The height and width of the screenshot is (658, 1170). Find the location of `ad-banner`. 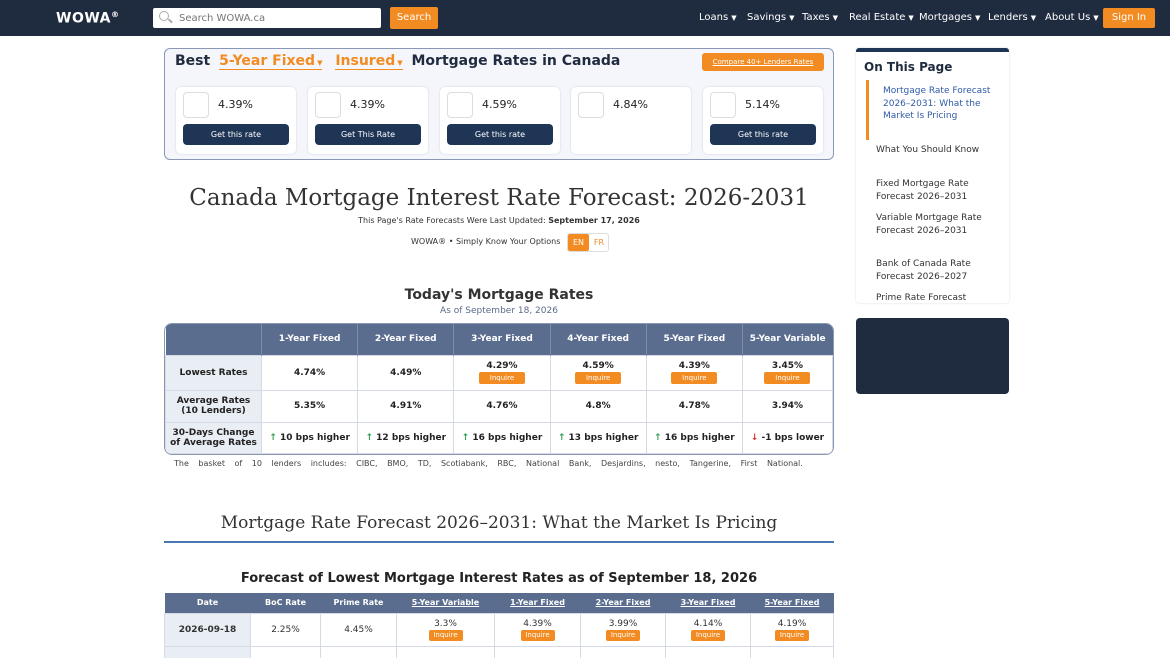

ad-banner is located at coordinates (932, 356).